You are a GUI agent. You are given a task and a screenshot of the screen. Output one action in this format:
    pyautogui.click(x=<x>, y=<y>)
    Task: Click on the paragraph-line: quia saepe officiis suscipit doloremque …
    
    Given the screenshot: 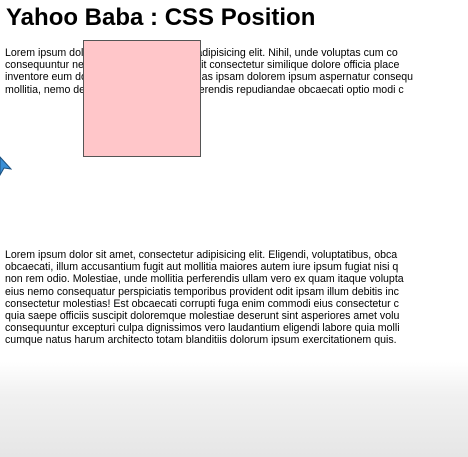 What is the action you would take?
    pyautogui.click(x=202, y=316)
    